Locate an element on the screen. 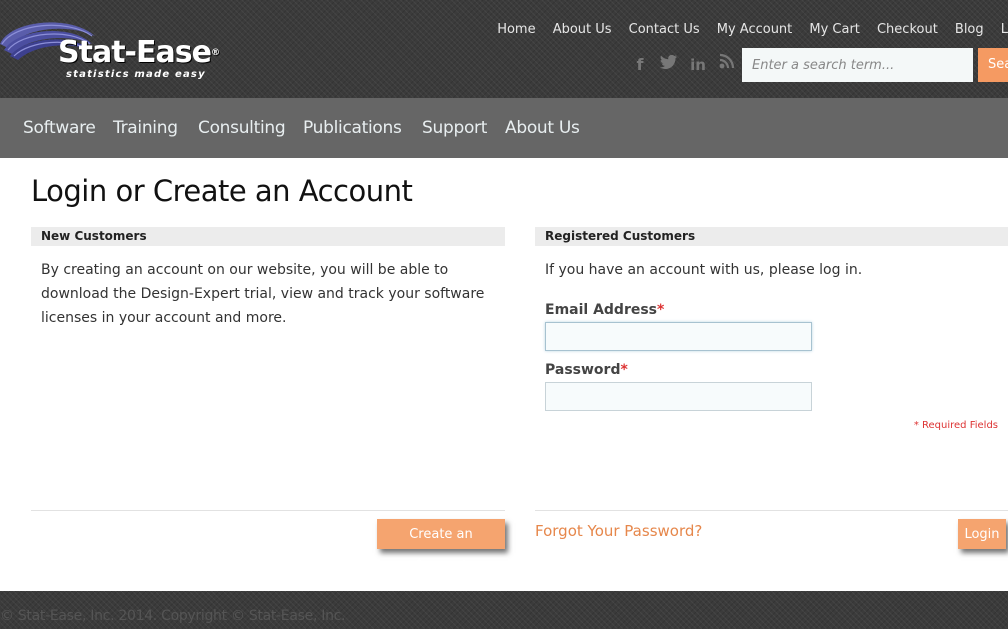 This screenshot has width=1008, height=629. email-required-marker: * is located at coordinates (661, 310).